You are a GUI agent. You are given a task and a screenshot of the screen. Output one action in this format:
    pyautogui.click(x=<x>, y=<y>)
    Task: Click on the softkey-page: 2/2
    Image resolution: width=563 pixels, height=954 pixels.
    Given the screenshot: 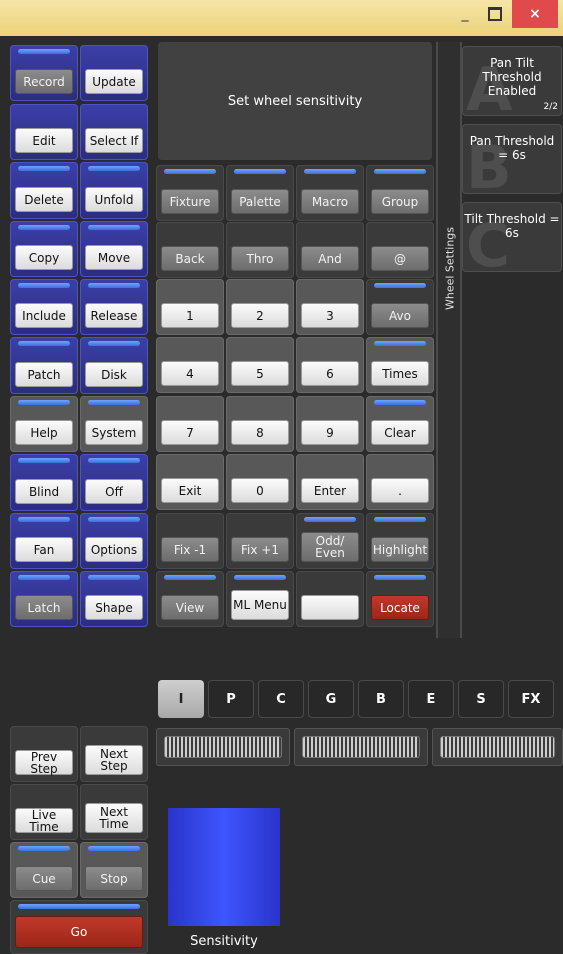 What is the action you would take?
    pyautogui.click(x=550, y=107)
    